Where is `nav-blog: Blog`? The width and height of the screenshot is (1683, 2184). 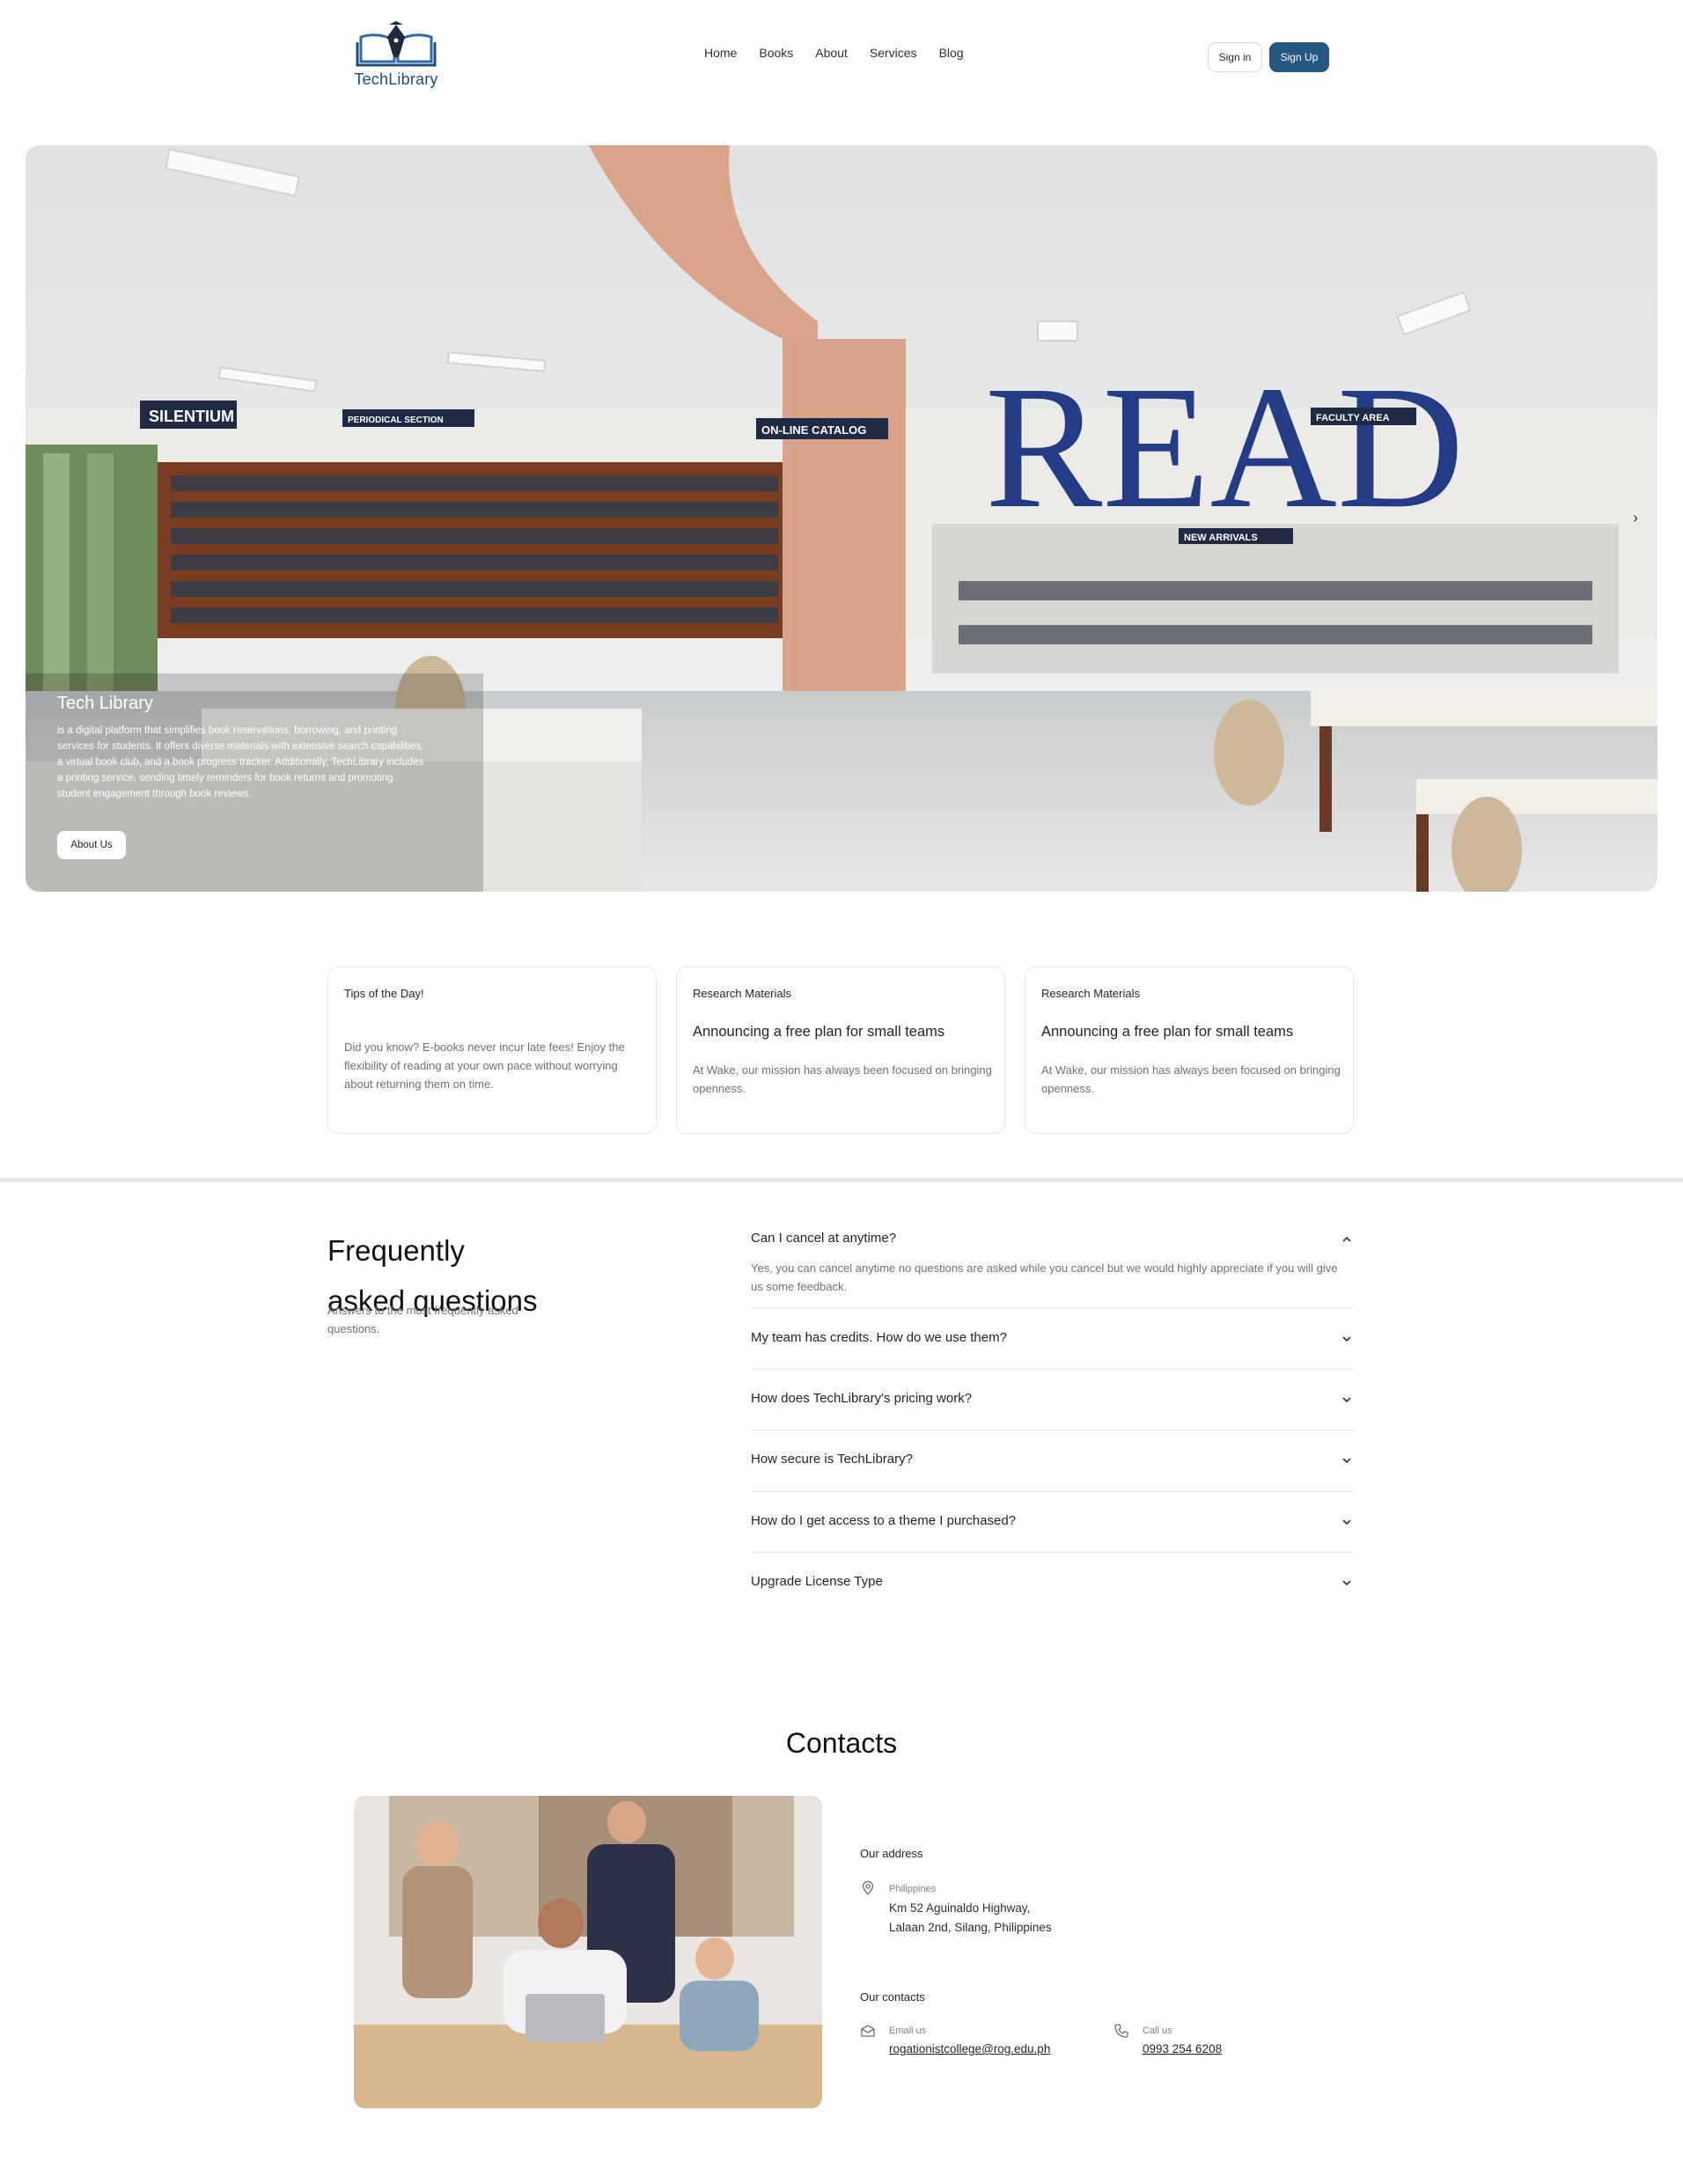 nav-blog: Blog is located at coordinates (951, 53).